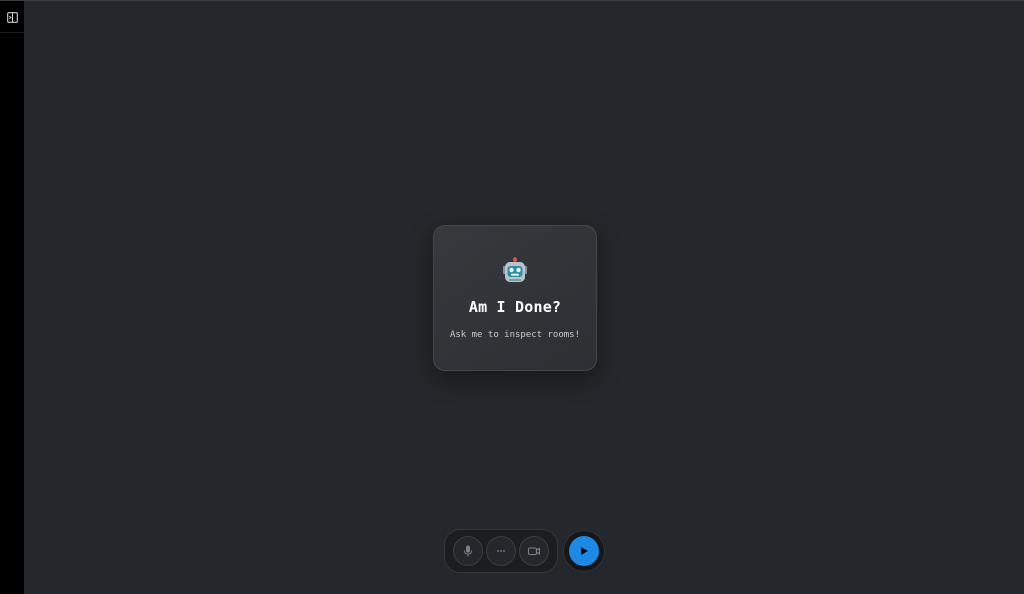  I want to click on microphone-button, so click(467, 551).